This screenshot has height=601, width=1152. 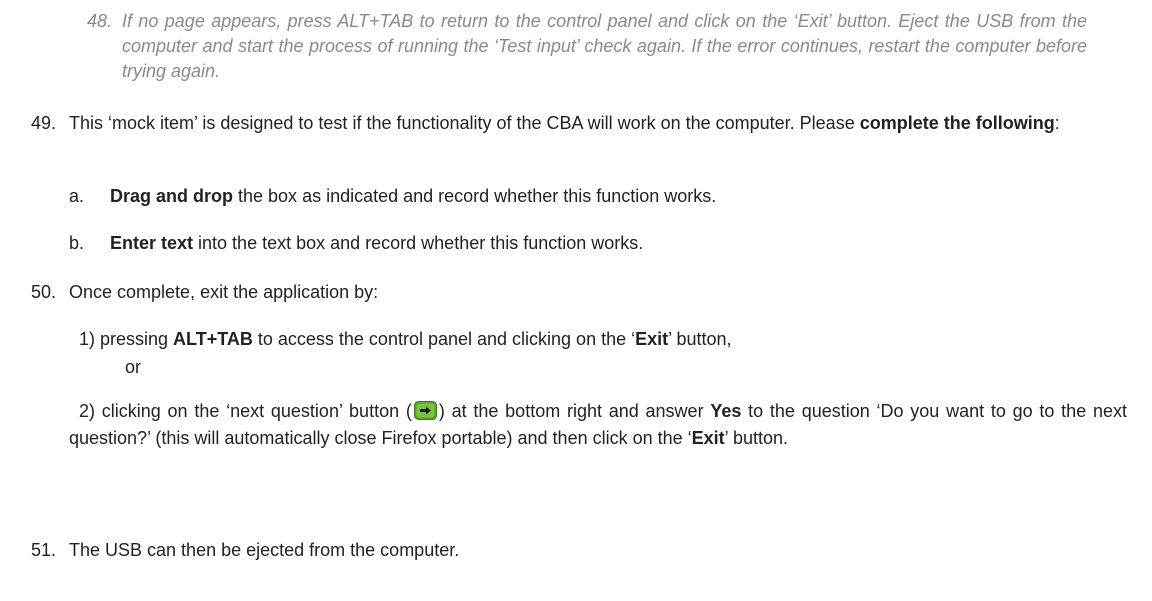 What do you see at coordinates (574, 411) in the screenshot?
I see `option-2-after-icon: ) at the bottom right and answer` at bounding box center [574, 411].